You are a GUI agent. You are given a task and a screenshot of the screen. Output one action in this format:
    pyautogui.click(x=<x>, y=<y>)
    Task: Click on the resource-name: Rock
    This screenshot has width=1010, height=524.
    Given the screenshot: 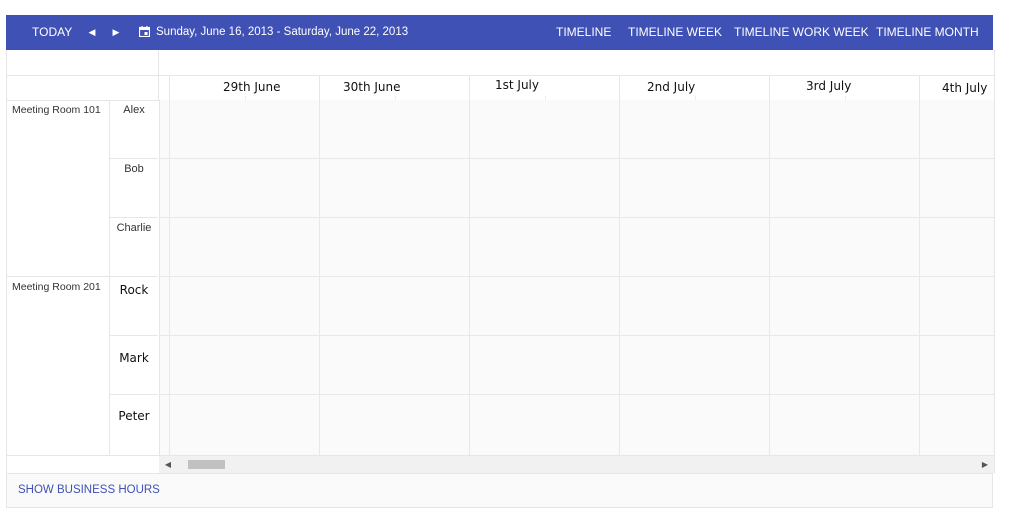 What is the action you would take?
    pyautogui.click(x=134, y=290)
    